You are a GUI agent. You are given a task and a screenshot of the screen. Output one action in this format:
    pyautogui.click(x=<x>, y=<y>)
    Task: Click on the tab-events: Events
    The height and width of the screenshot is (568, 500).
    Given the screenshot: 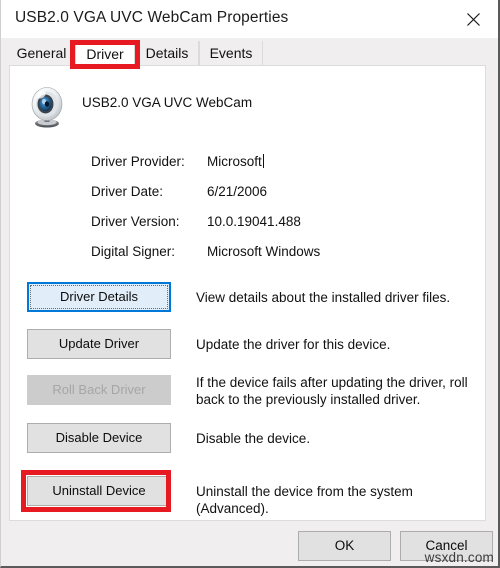 What is the action you would take?
    pyautogui.click(x=231, y=54)
    